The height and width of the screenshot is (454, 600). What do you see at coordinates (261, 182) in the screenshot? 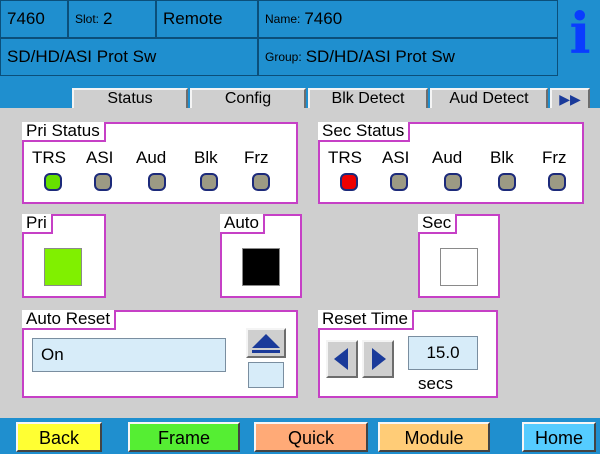
I see `pri-frz-led` at bounding box center [261, 182].